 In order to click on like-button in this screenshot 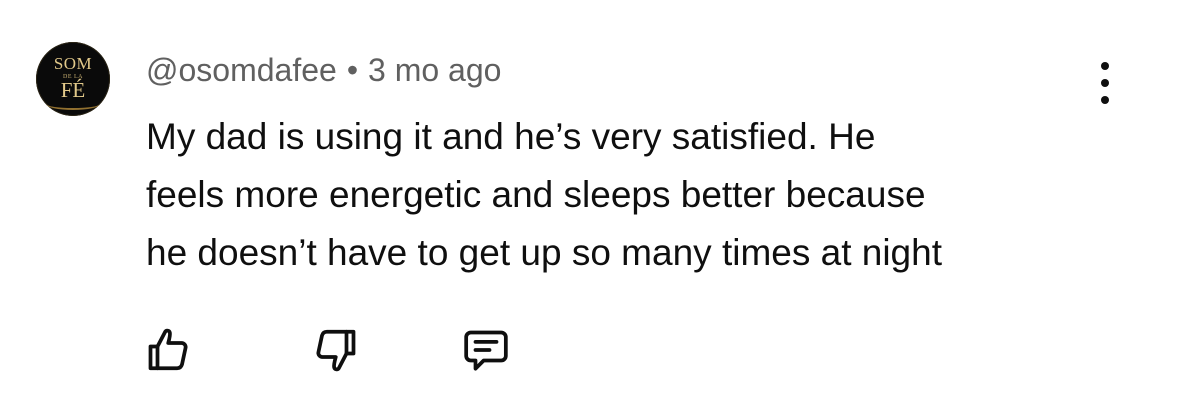, I will do `click(168, 350)`.